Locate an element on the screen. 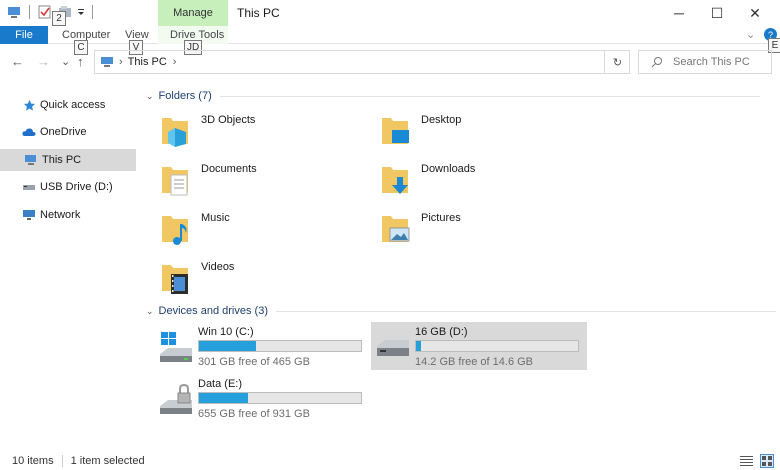  title-bar: 2 Manage This PC ─ ☐ ✕ is located at coordinates (390, 13).